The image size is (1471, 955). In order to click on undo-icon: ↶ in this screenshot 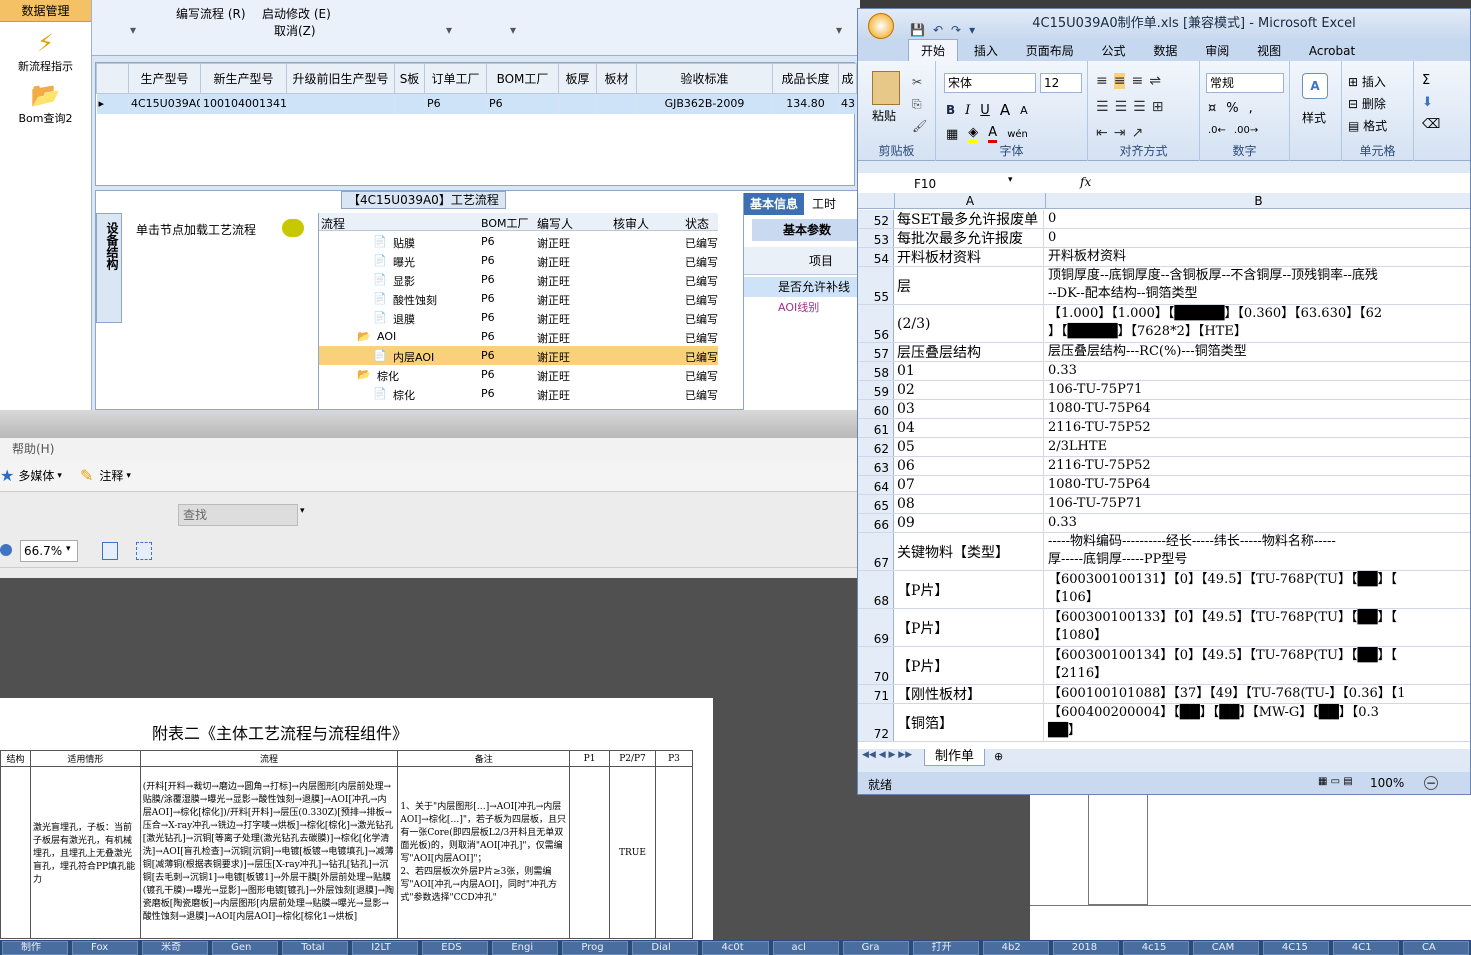, I will do `click(938, 30)`.